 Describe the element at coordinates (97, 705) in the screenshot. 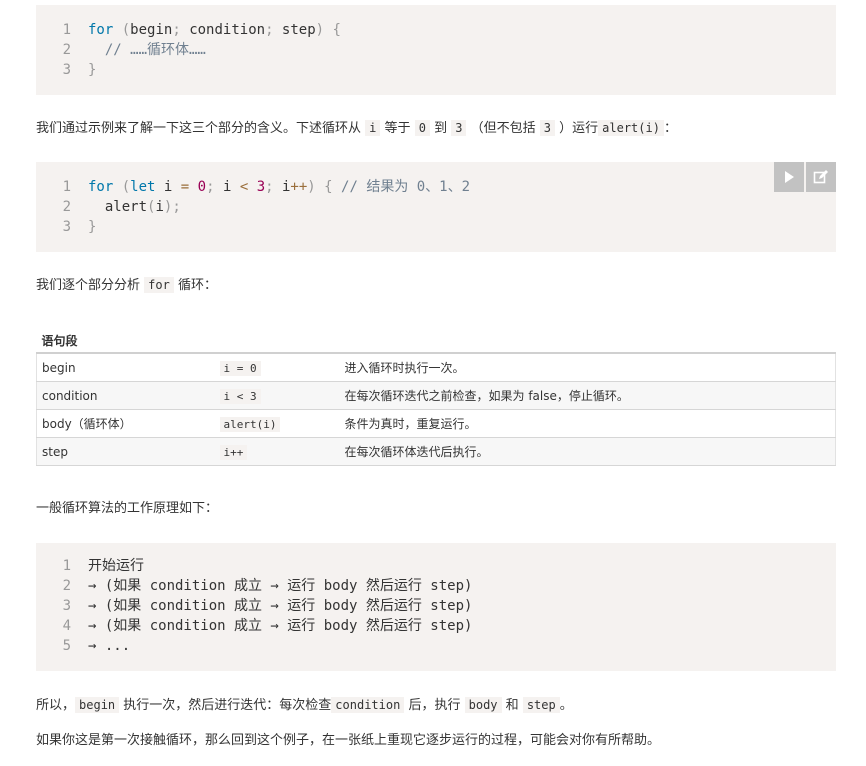

I see `inline-code: begin` at that location.